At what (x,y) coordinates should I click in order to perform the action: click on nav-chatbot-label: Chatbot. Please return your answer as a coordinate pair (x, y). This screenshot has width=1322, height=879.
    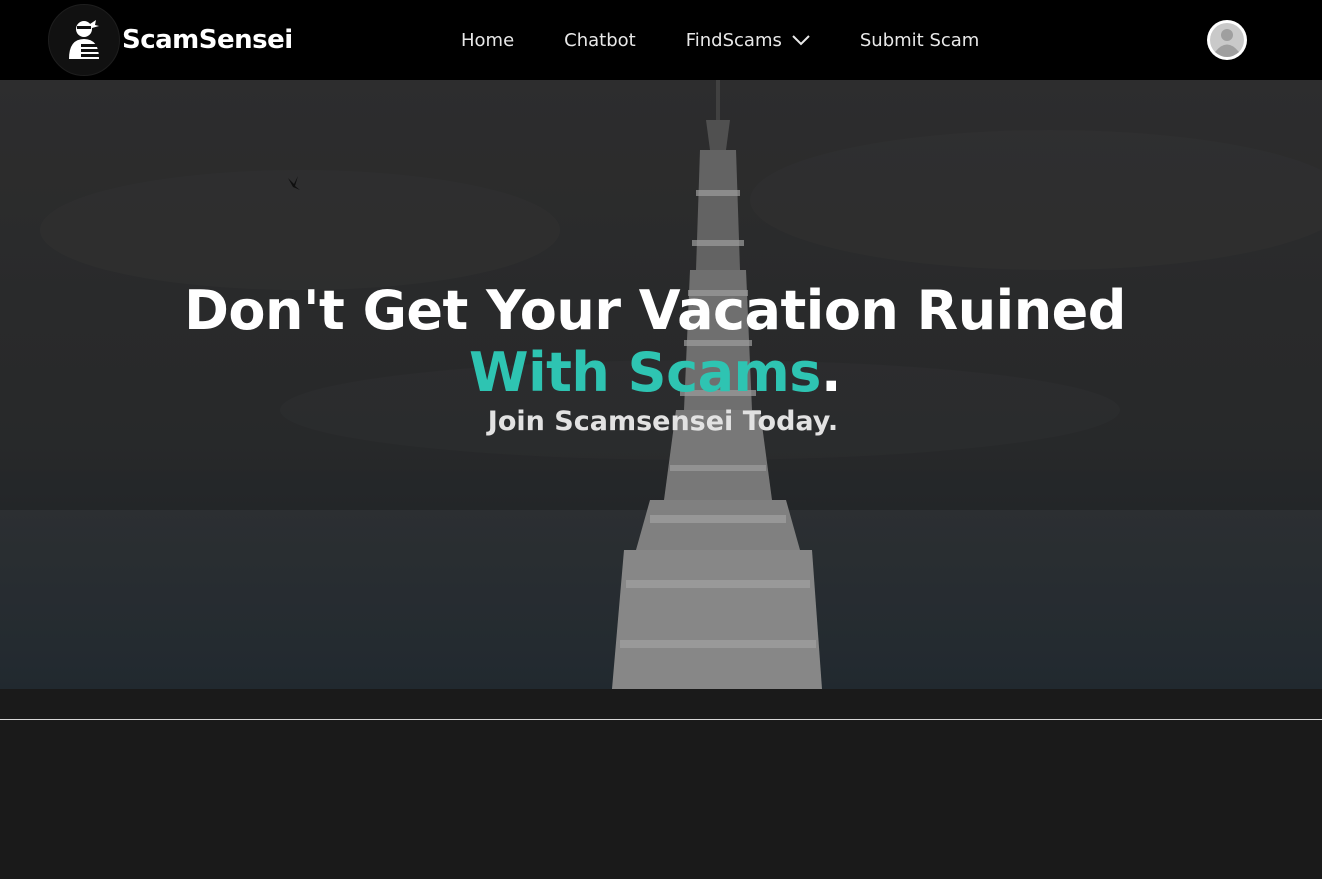
    Looking at the image, I should click on (600, 40).